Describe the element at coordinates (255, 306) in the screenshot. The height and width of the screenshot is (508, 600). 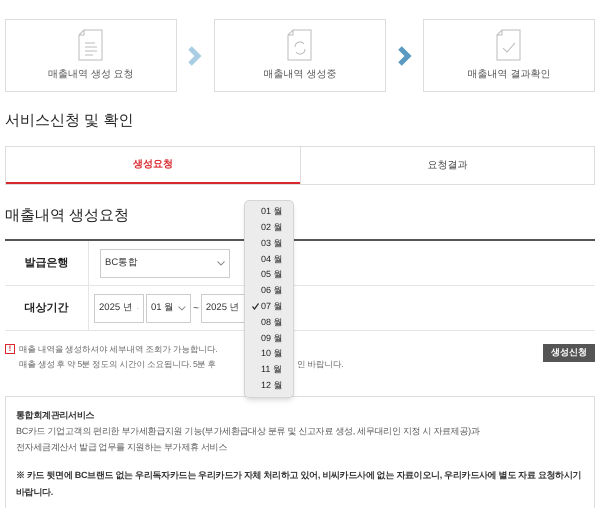
I see `checkmark-icon` at that location.